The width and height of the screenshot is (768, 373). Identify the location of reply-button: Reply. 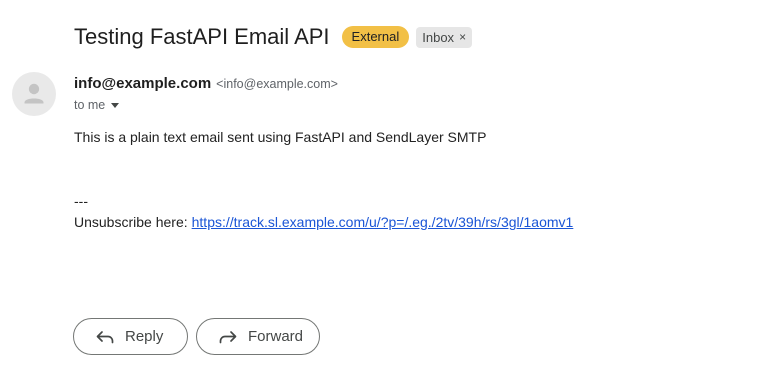
(130, 336).